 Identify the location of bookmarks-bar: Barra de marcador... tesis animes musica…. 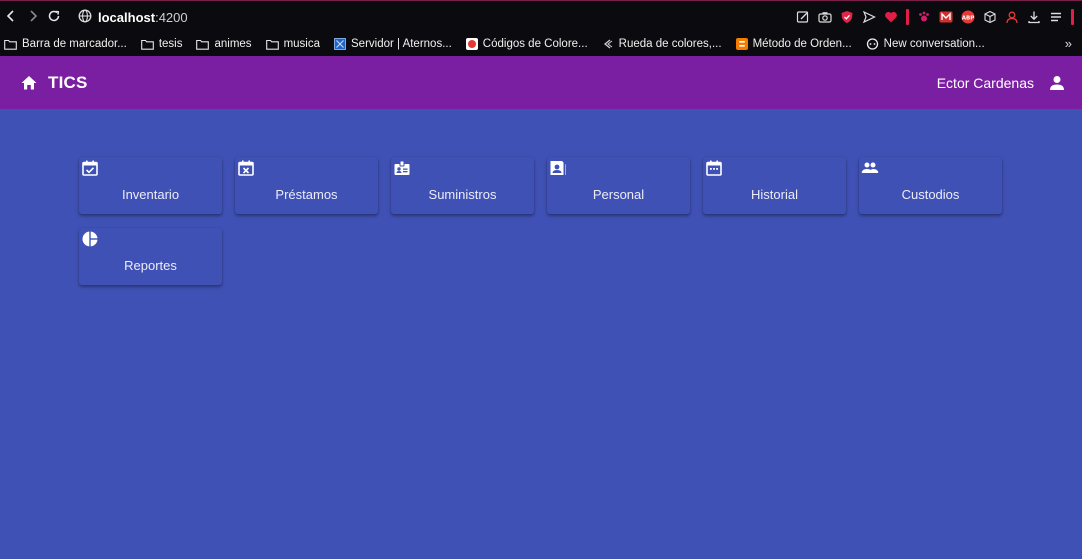
(541, 44).